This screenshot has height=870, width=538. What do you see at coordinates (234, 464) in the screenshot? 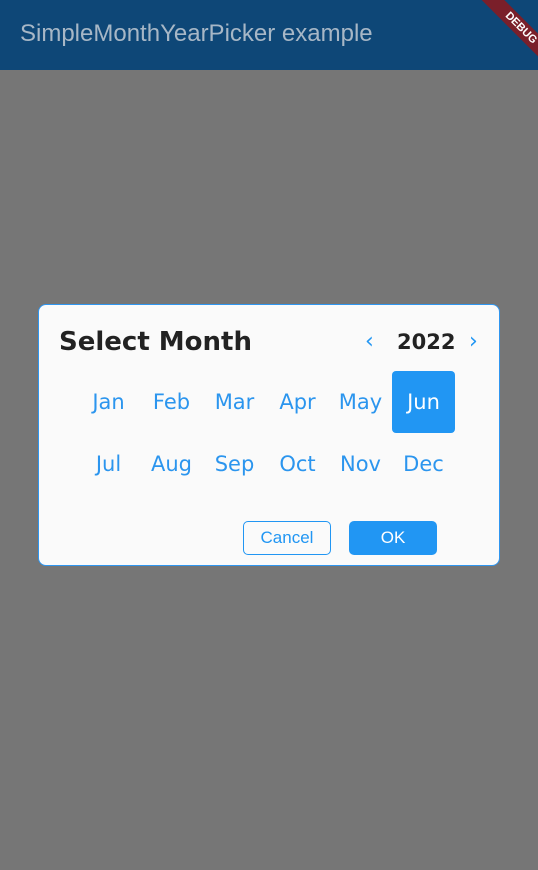
I see `month-sep: Sep` at bounding box center [234, 464].